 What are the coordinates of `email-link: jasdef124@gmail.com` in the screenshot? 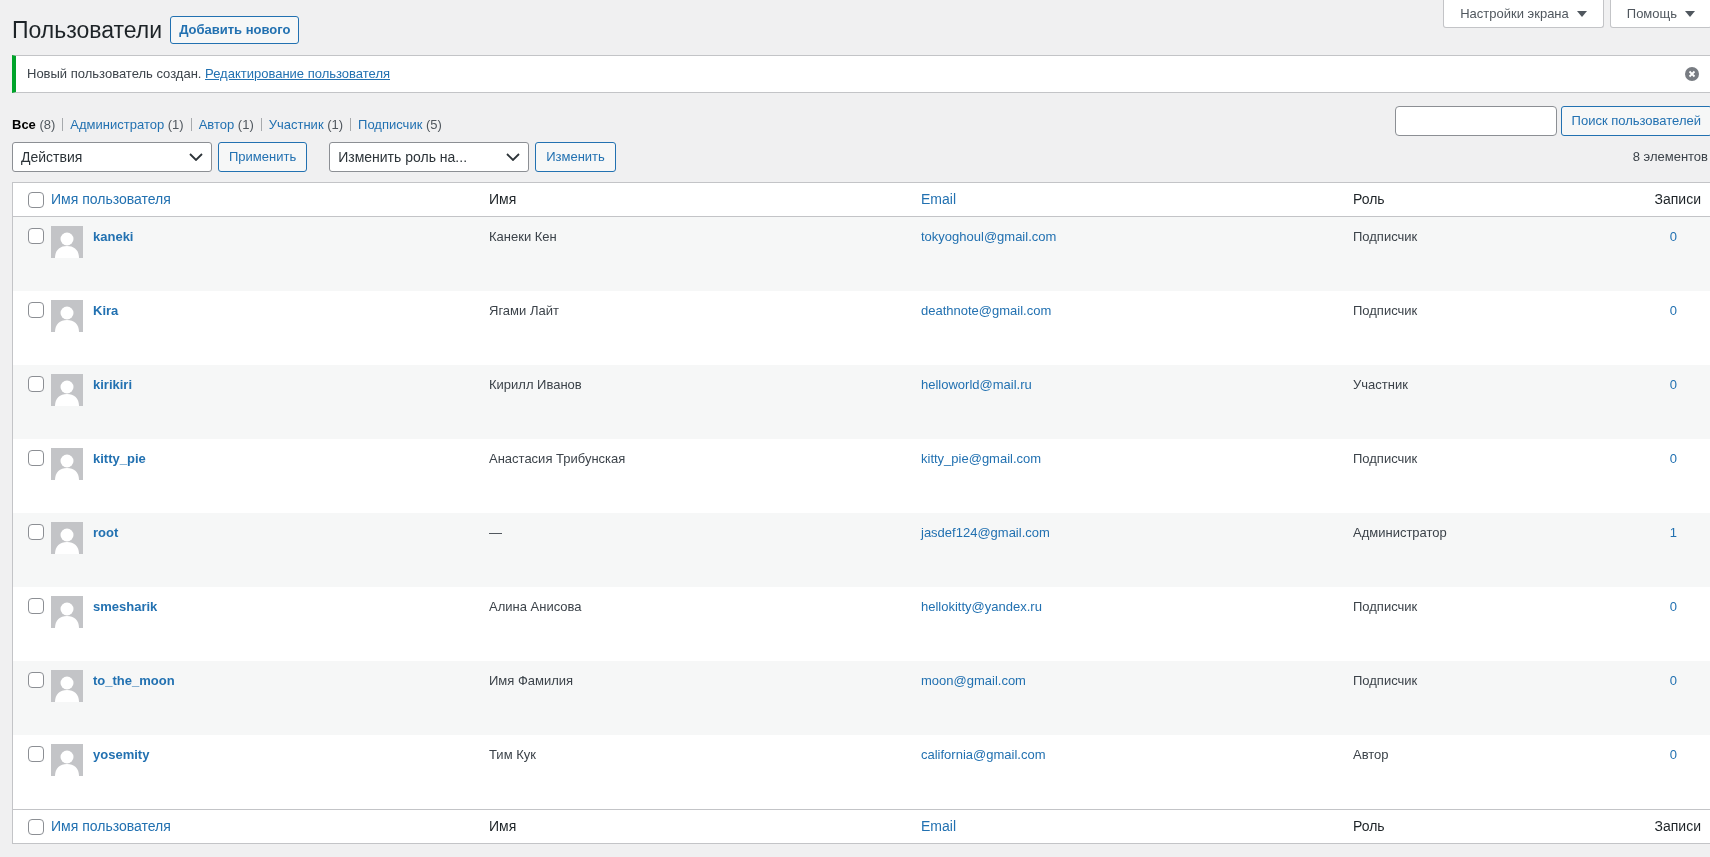 It's located at (985, 532).